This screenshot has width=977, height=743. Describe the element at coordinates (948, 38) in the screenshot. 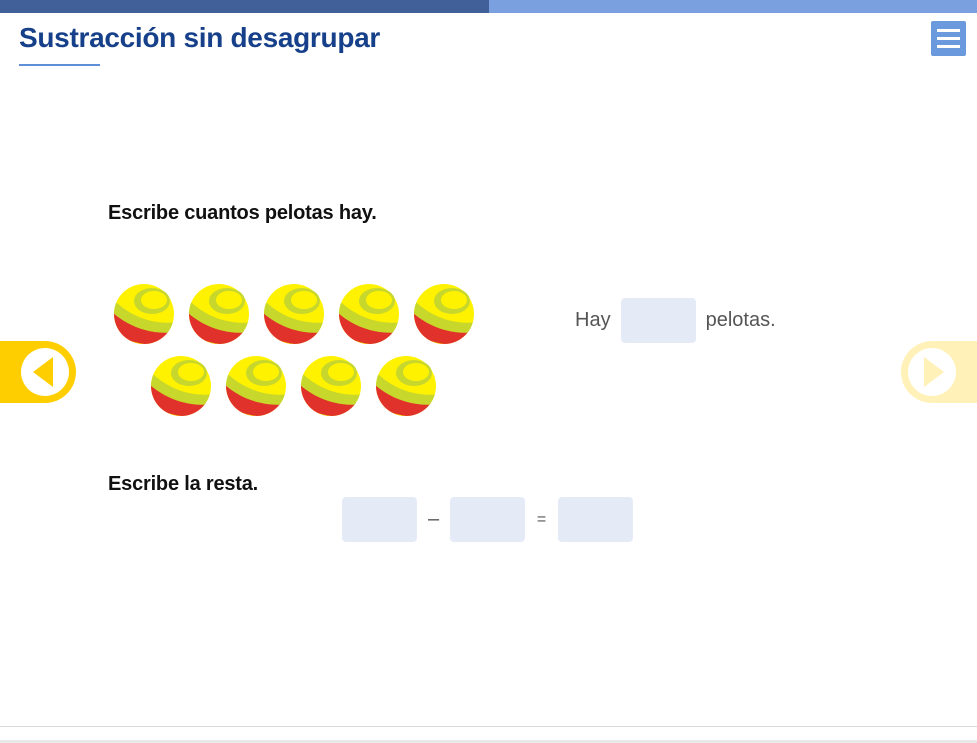

I see `menu-button` at that location.